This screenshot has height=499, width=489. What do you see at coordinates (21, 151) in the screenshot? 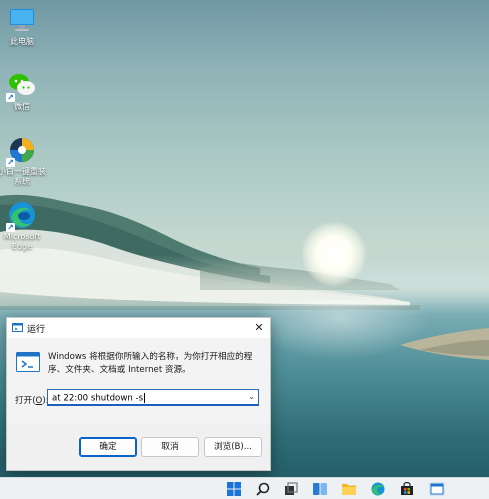
I see `reinstall-tool-icon: ↗` at bounding box center [21, 151].